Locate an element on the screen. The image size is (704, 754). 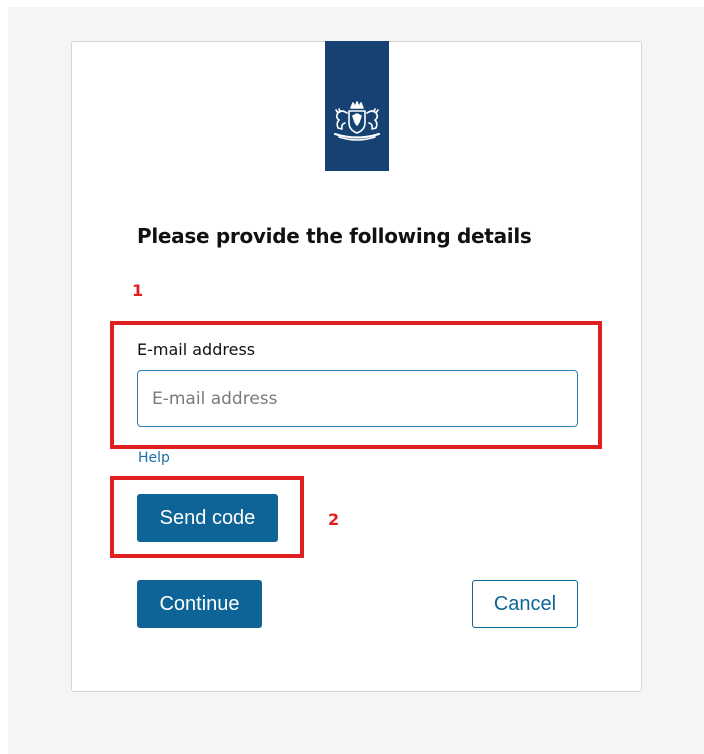
email-field is located at coordinates (357, 398).